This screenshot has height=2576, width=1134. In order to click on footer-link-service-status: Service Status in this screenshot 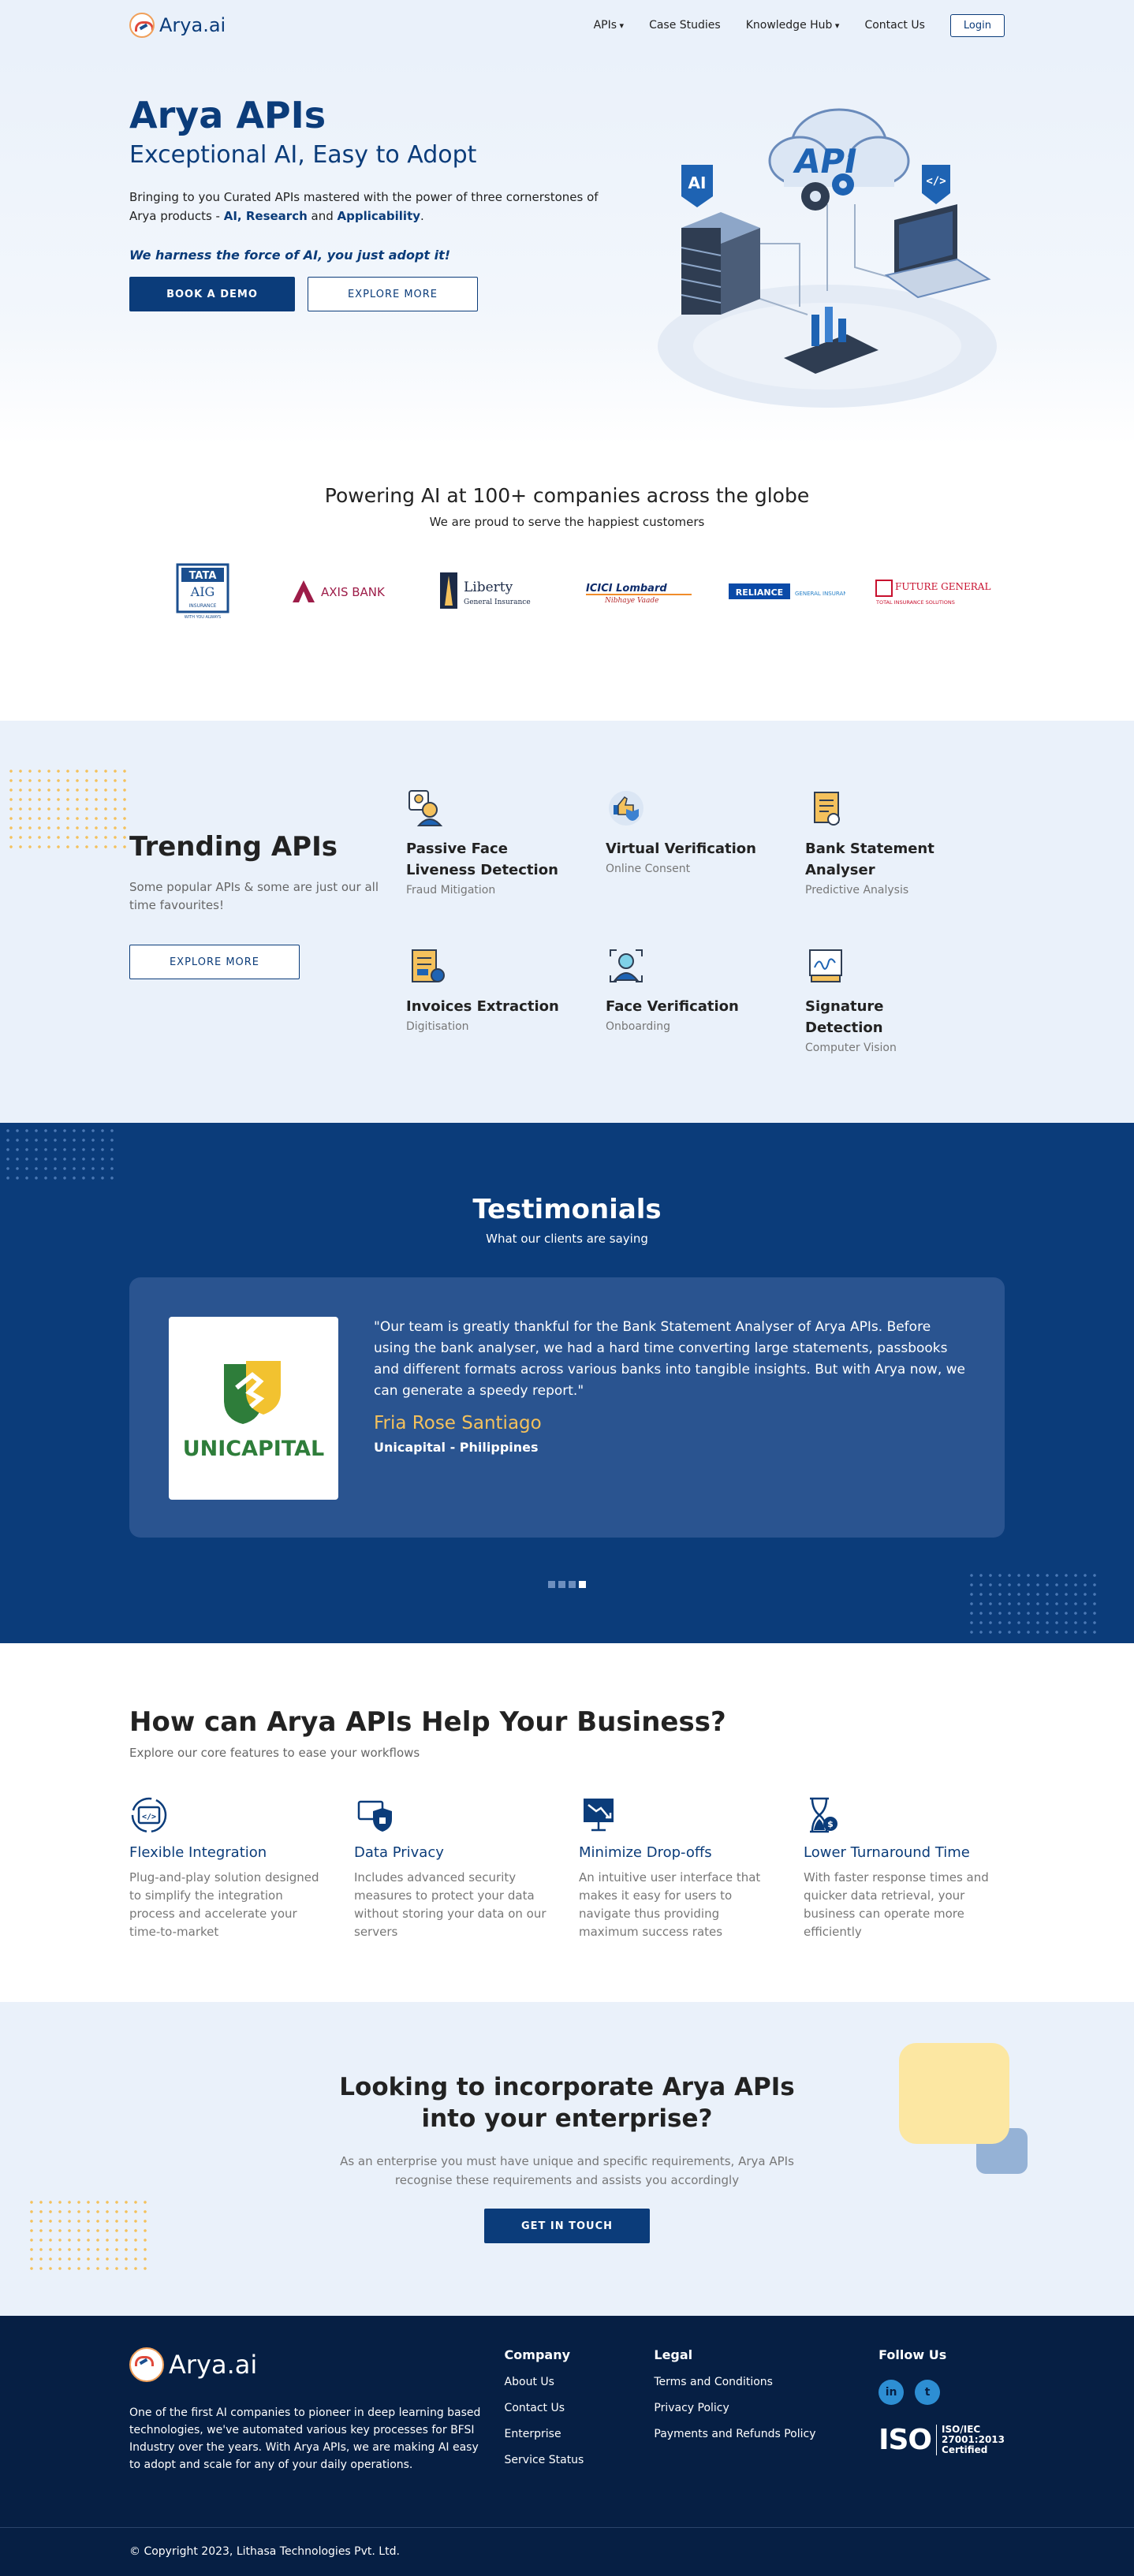, I will do `click(580, 2460)`.